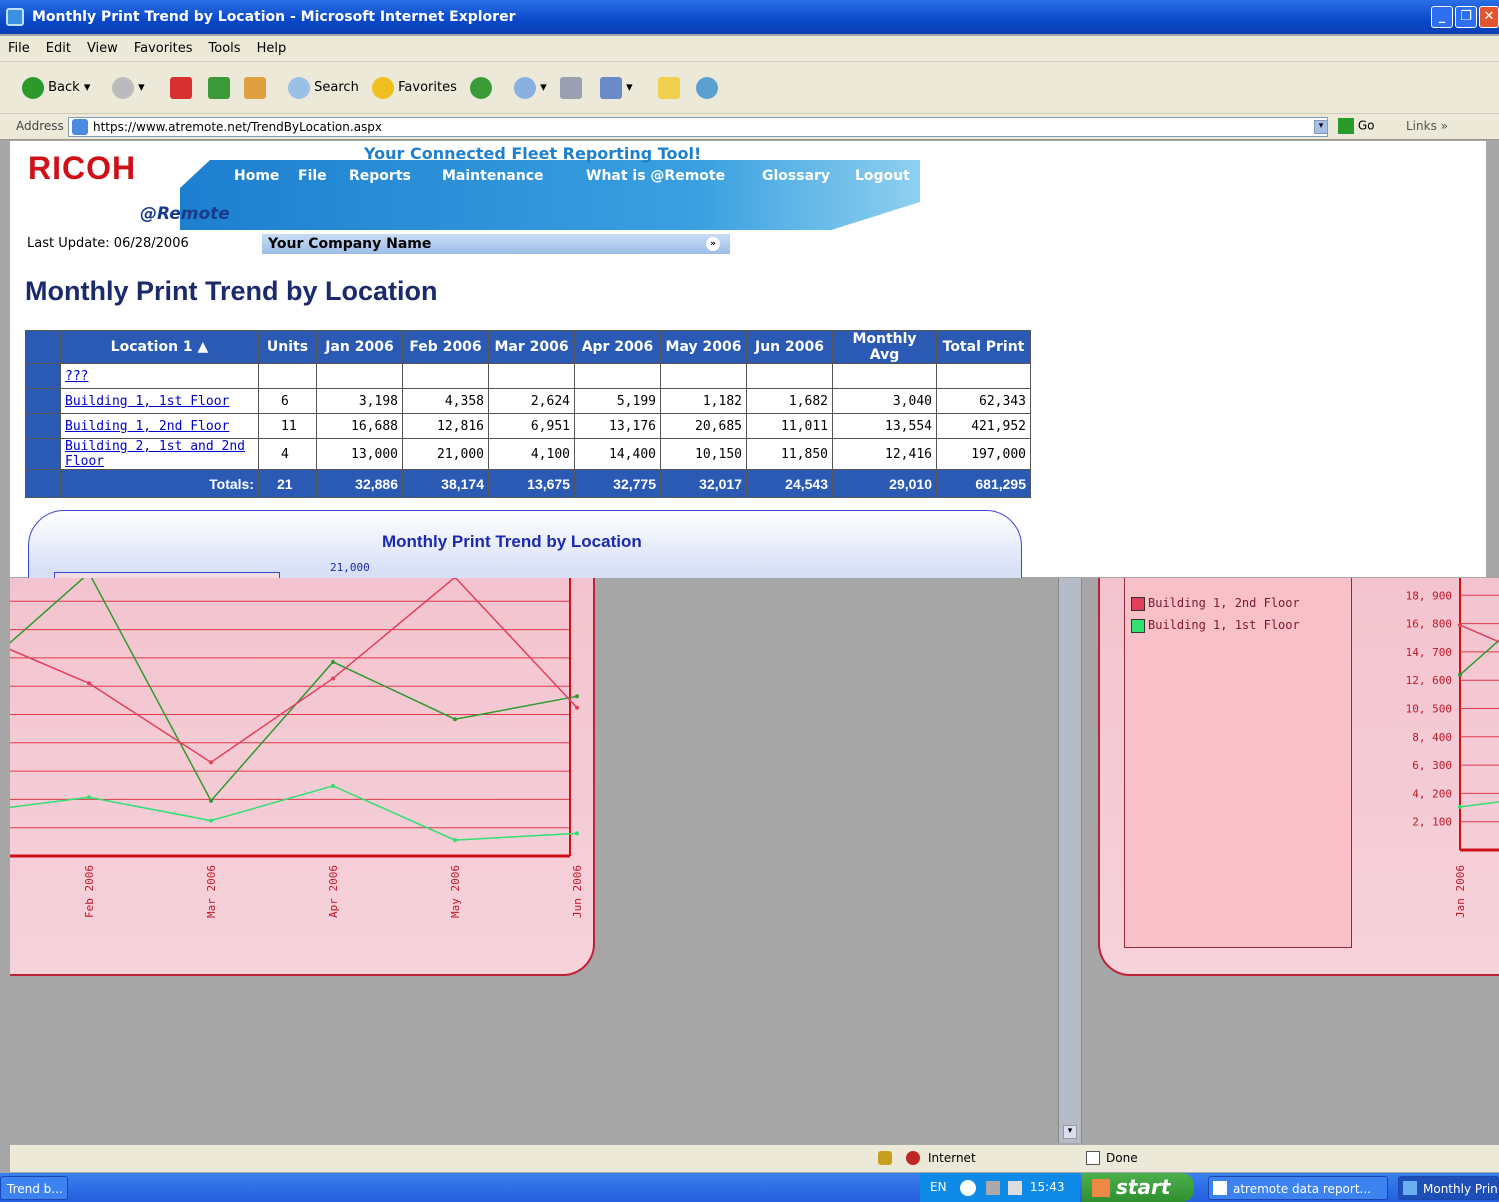 Image resolution: width=1499 pixels, height=1202 pixels. Describe the element at coordinates (703, 347) in the screenshot. I see `header-may: May 2006` at that location.